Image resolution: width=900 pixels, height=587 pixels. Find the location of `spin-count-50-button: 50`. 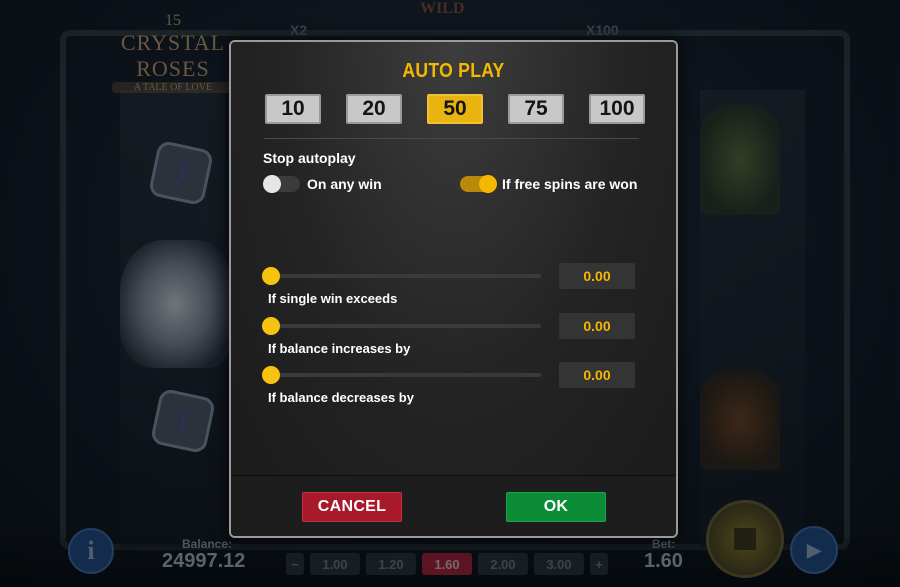

spin-count-50-button: 50 is located at coordinates (455, 109).